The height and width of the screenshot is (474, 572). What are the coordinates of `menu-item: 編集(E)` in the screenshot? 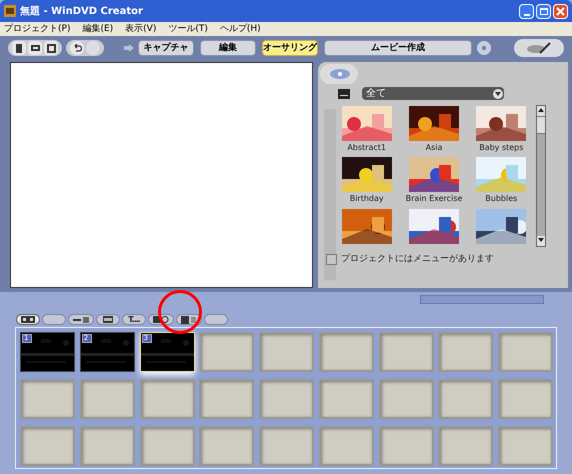 It's located at (98, 29).